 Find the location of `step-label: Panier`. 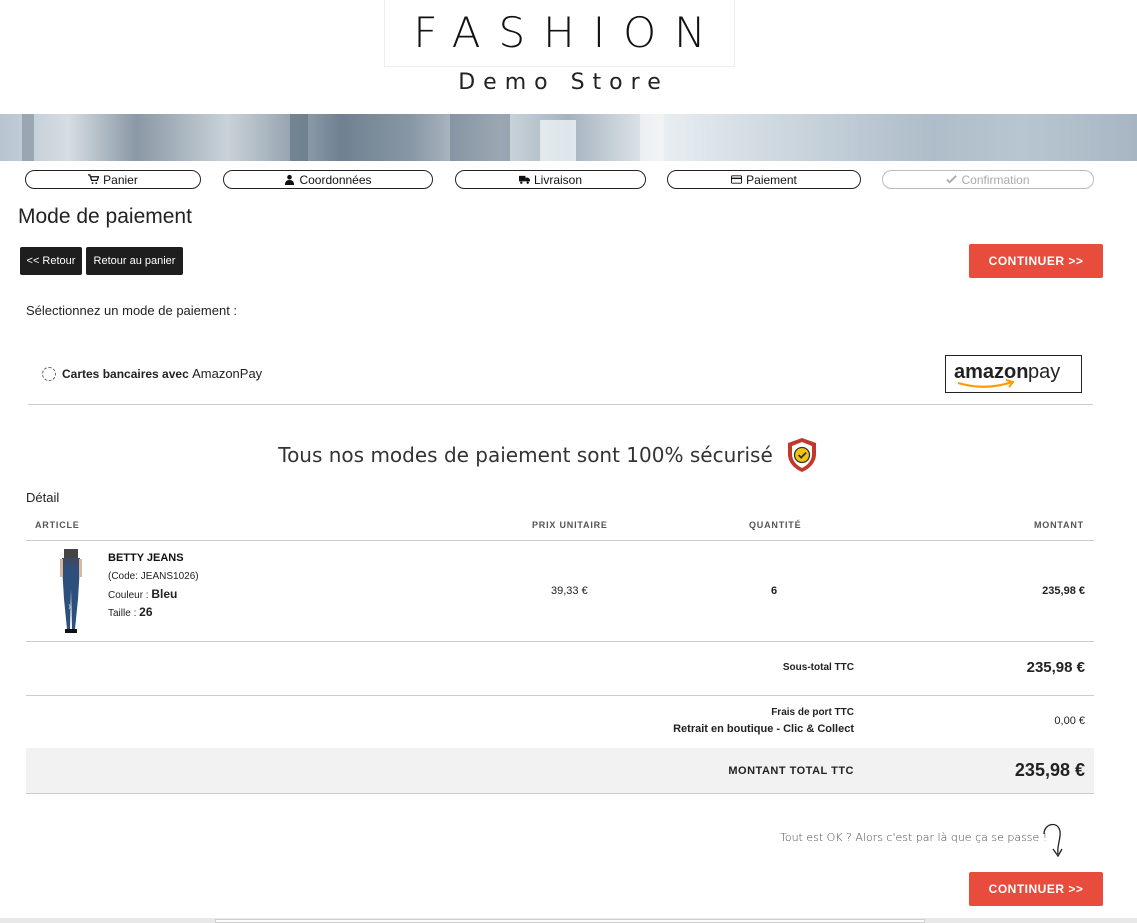

step-label: Panier is located at coordinates (120, 179).